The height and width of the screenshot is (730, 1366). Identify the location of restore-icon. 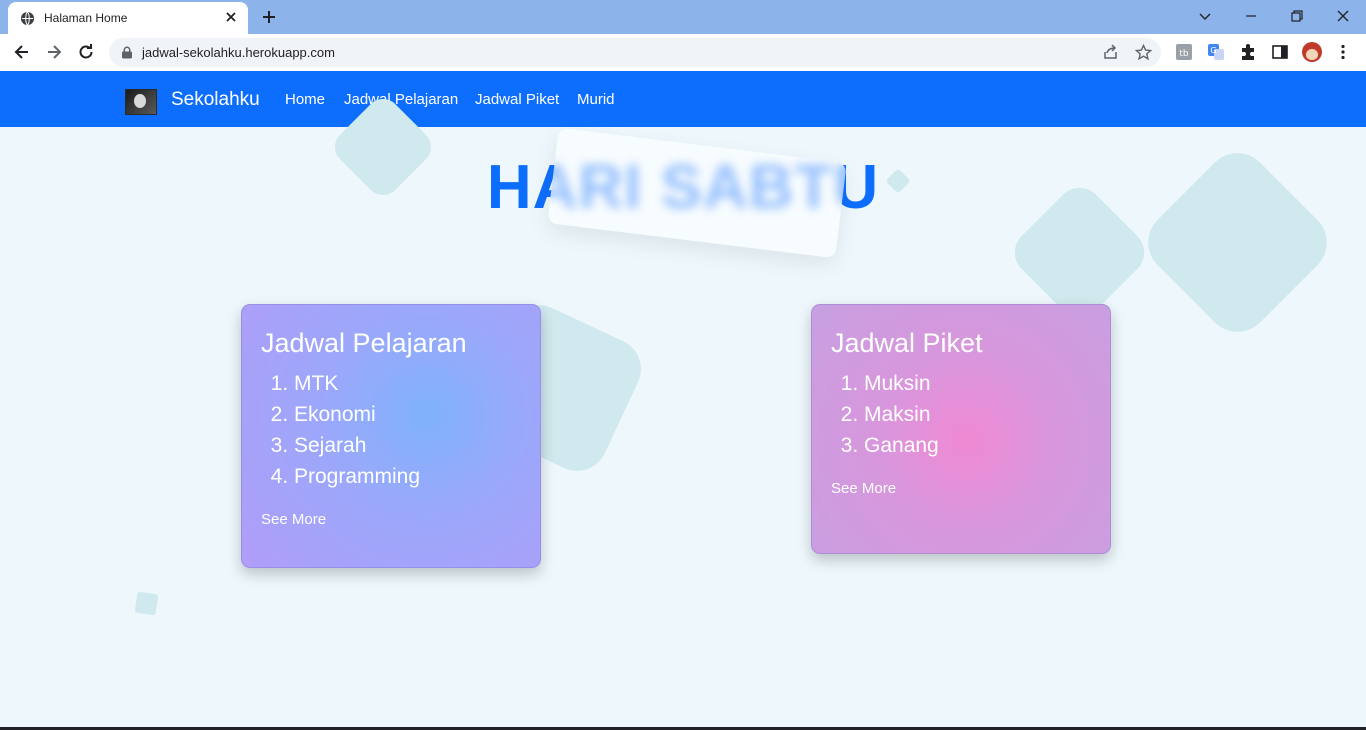
(1297, 16).